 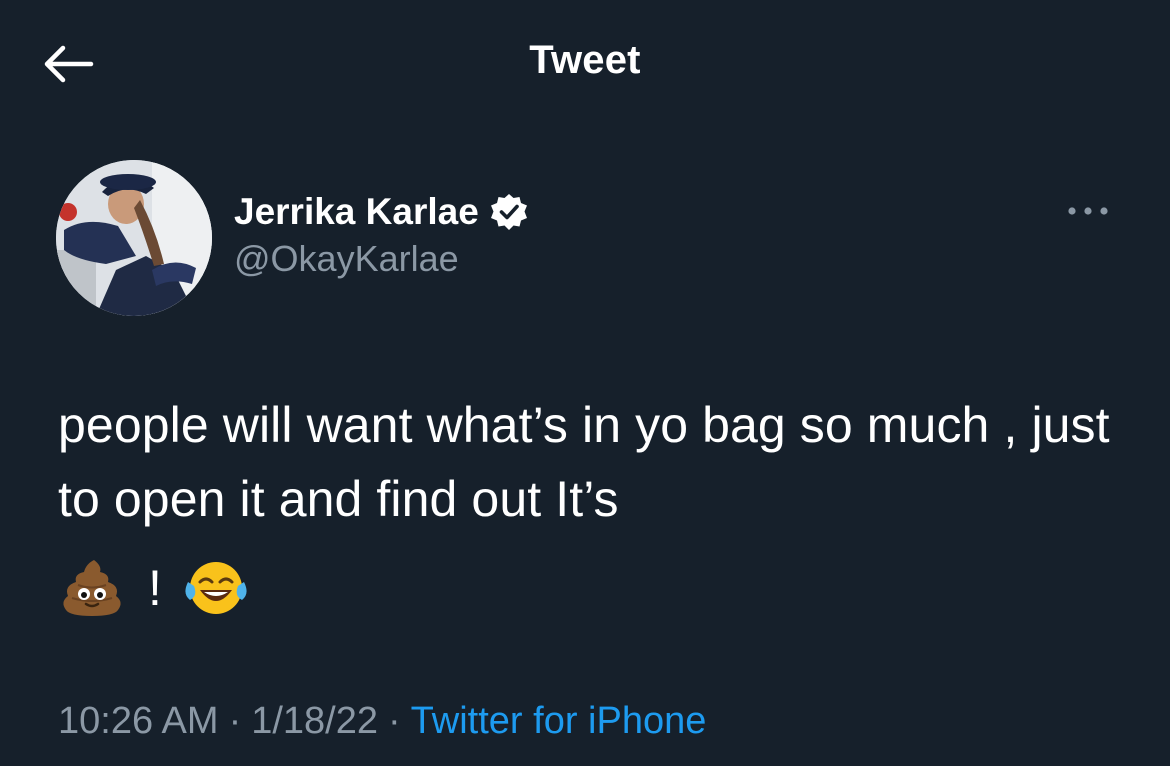 I want to click on tweet-author: Jerrika Karlae @OkayKarlae, so click(x=381, y=234).